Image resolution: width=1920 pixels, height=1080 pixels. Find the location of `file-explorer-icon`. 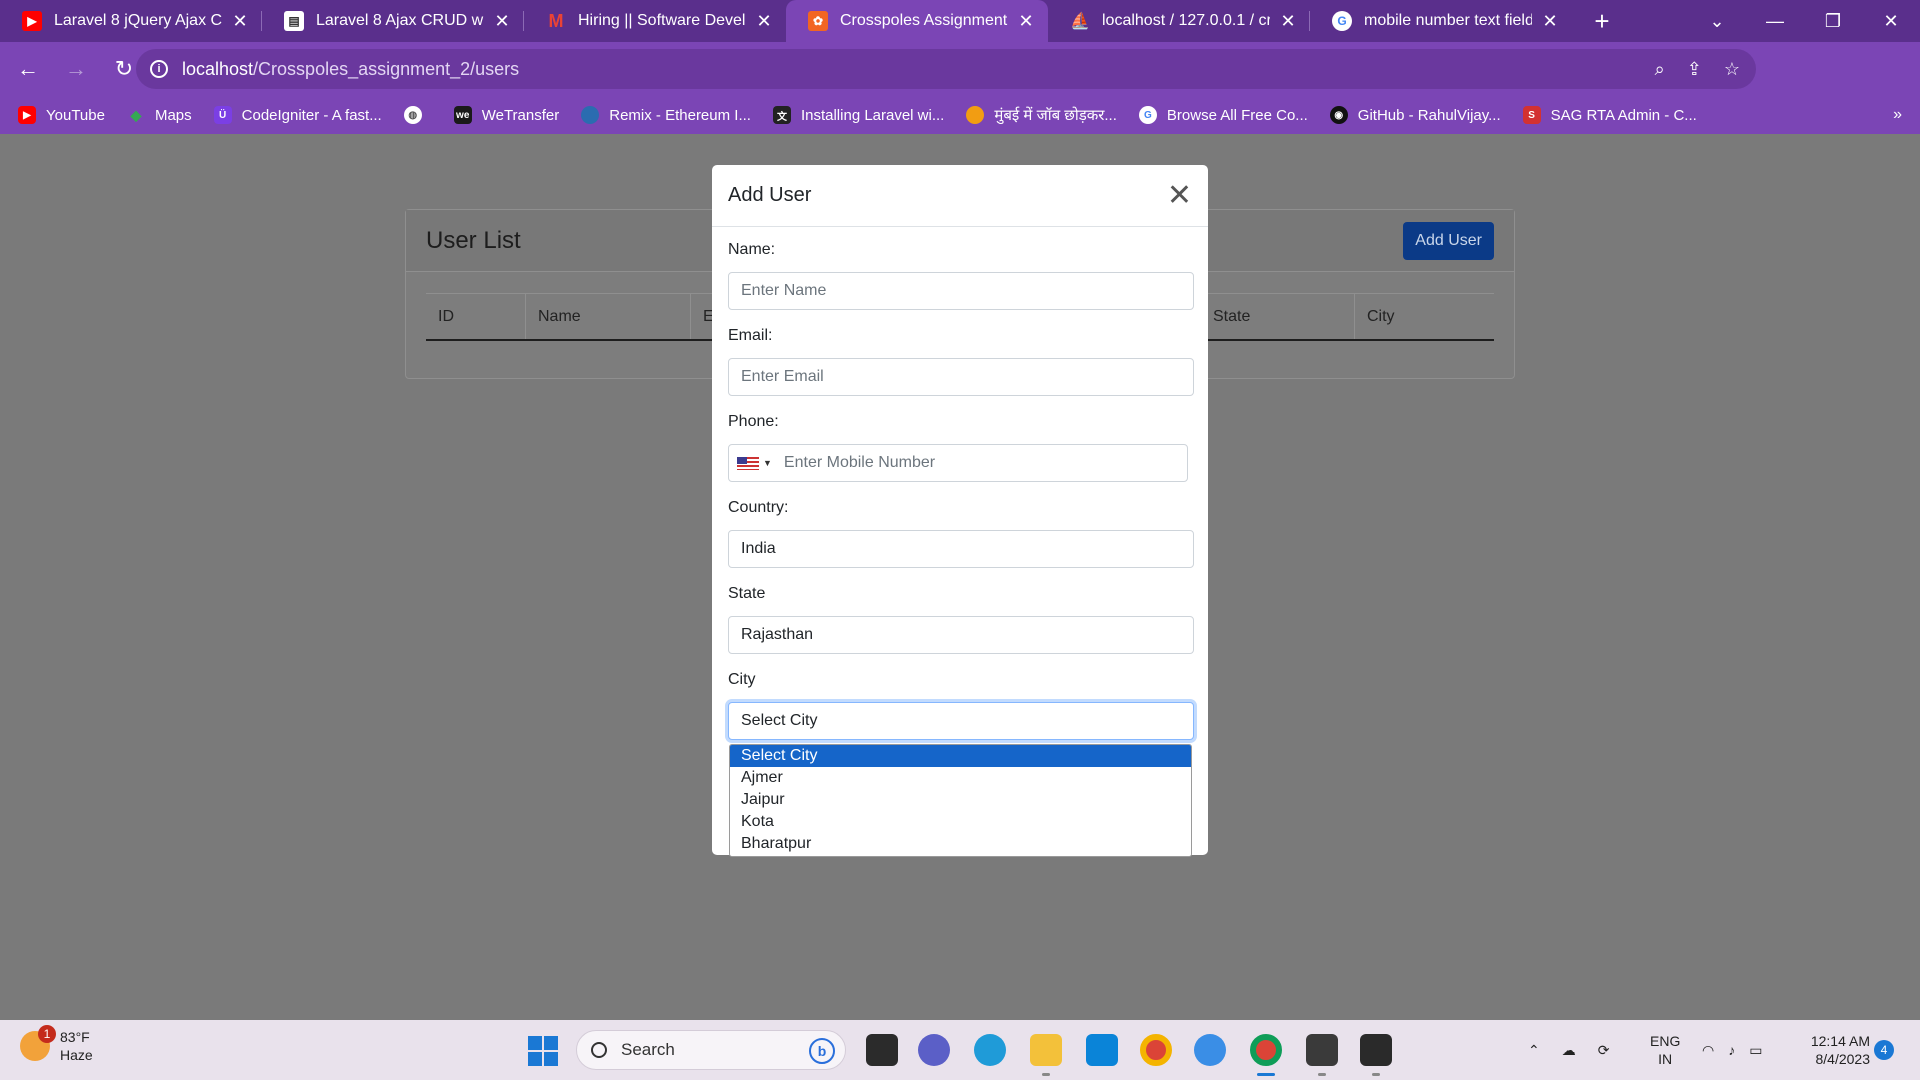

file-explorer-icon is located at coordinates (1046, 1050).